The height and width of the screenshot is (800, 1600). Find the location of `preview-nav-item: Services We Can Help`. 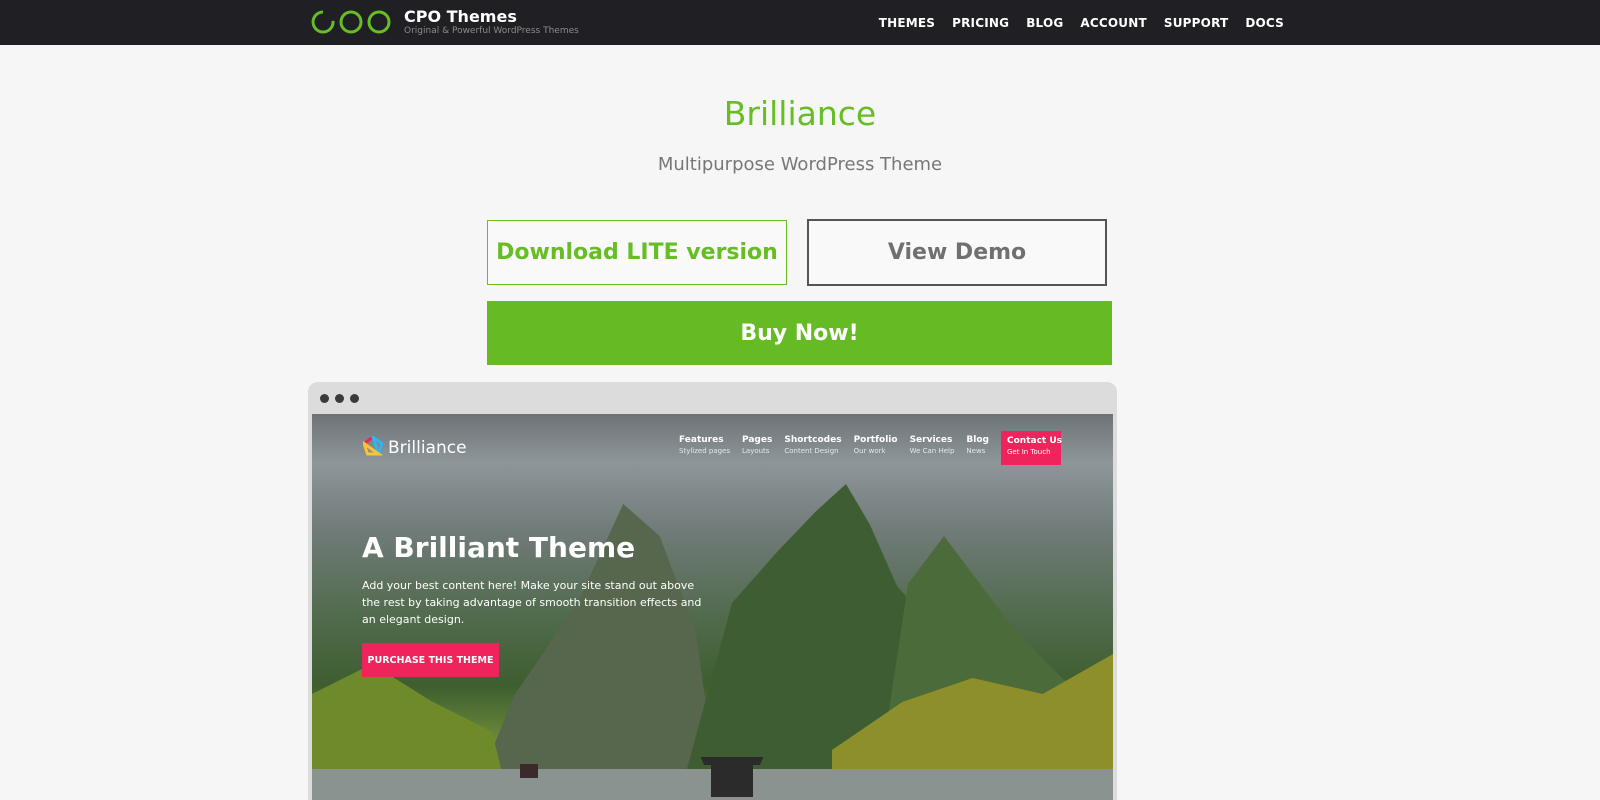

preview-nav-item: Services We Can Help is located at coordinates (932, 445).